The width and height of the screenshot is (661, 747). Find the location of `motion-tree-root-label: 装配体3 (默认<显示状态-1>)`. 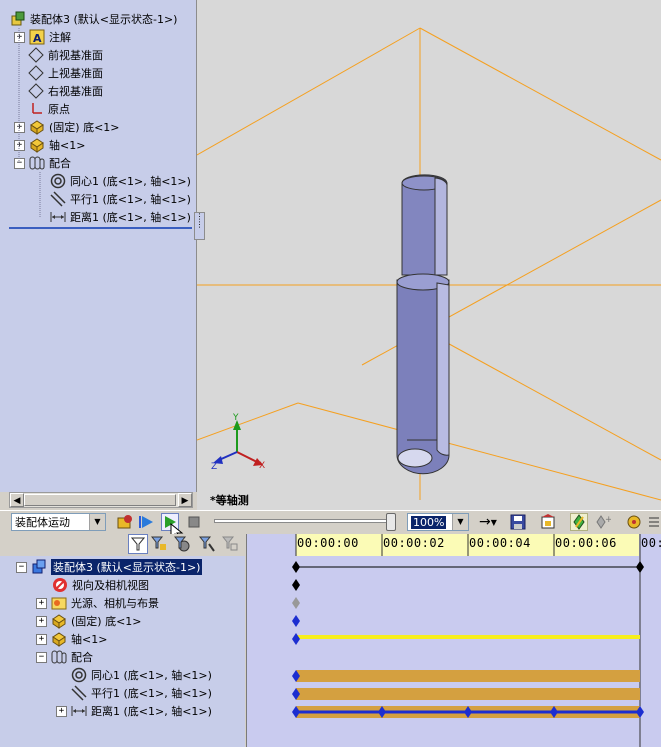

motion-tree-root-label: 装配体3 (默认<显示状态-1>) is located at coordinates (127, 567).